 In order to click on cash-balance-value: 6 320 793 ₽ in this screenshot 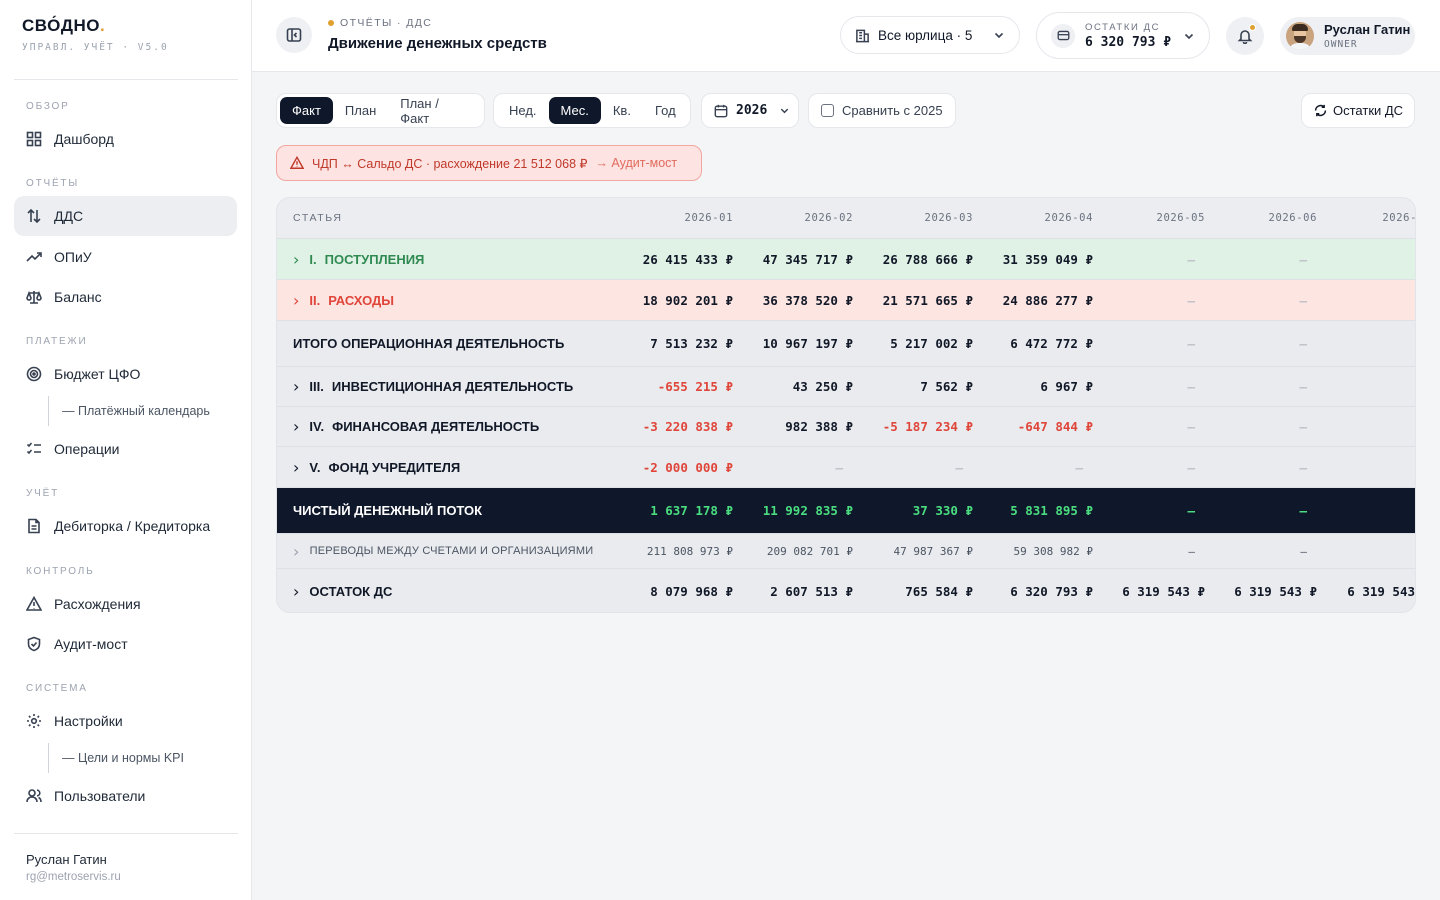, I will do `click(1128, 42)`.